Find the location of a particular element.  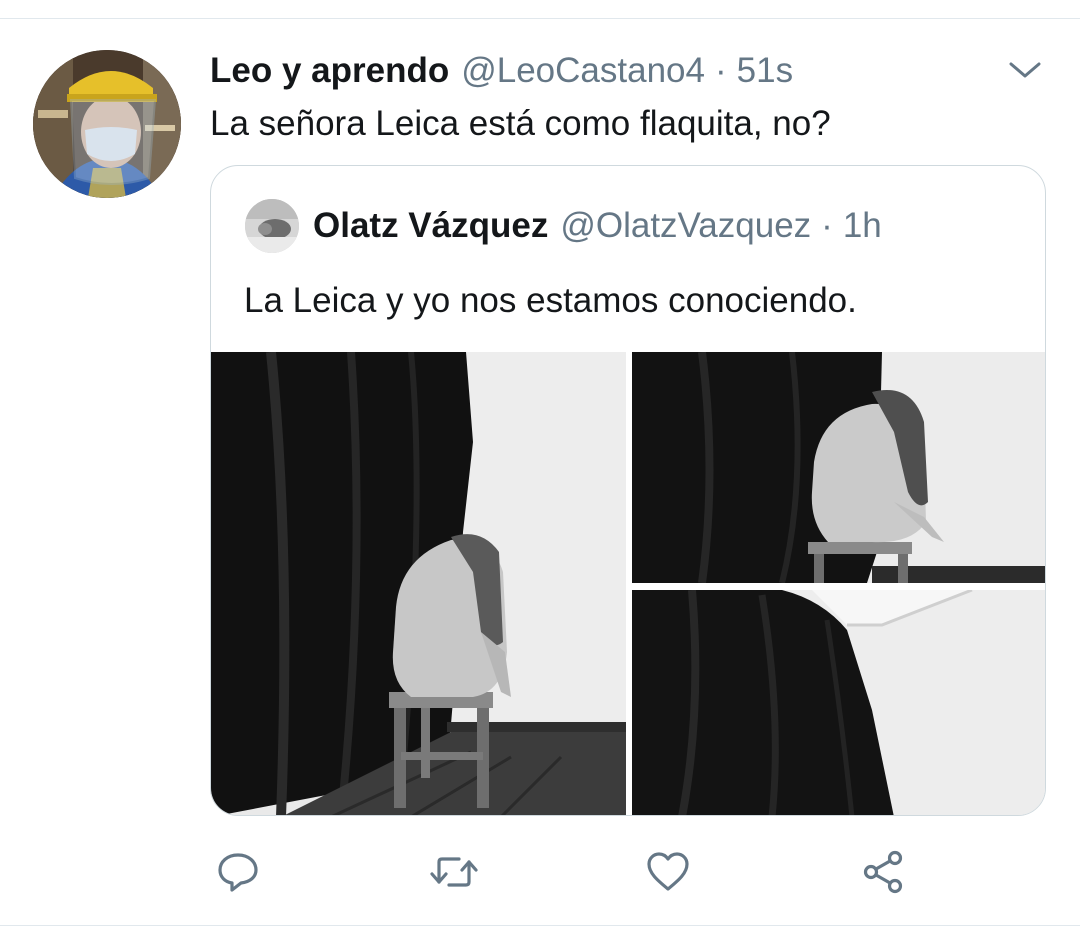

reply-button is located at coordinates (238, 872).